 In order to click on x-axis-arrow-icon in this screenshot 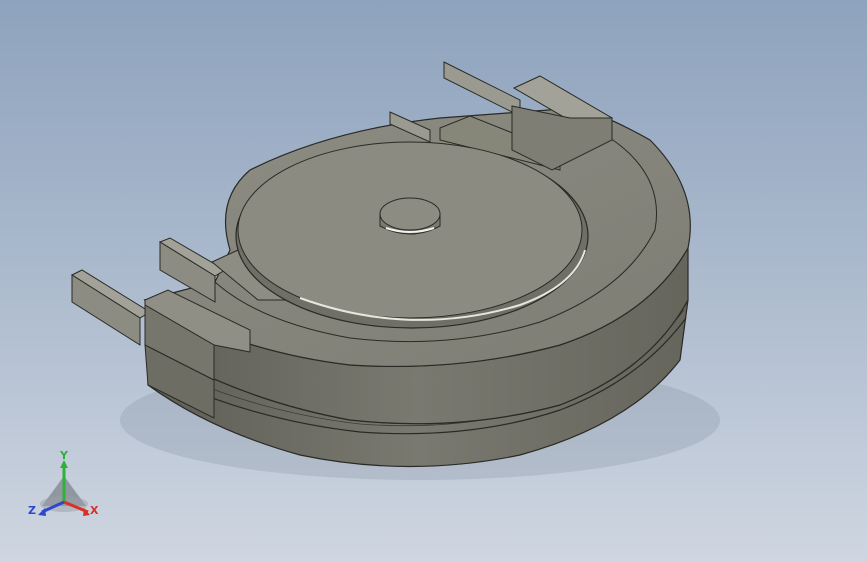, I will do `click(86, 512)`.